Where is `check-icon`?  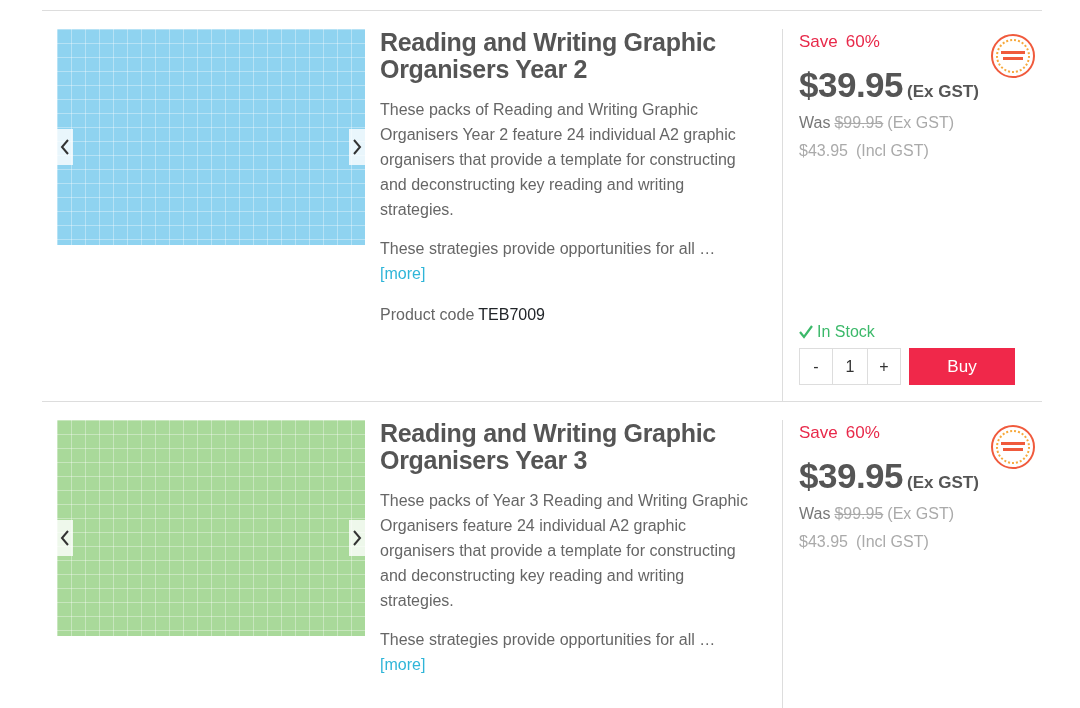
check-icon is located at coordinates (806, 332).